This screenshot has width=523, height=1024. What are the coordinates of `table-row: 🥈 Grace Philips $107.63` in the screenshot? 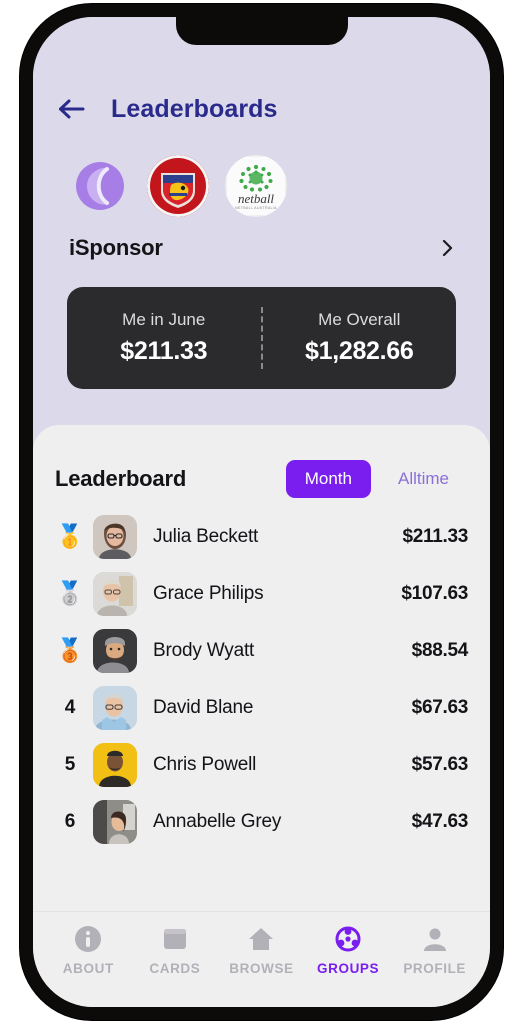 It's located at (261, 593).